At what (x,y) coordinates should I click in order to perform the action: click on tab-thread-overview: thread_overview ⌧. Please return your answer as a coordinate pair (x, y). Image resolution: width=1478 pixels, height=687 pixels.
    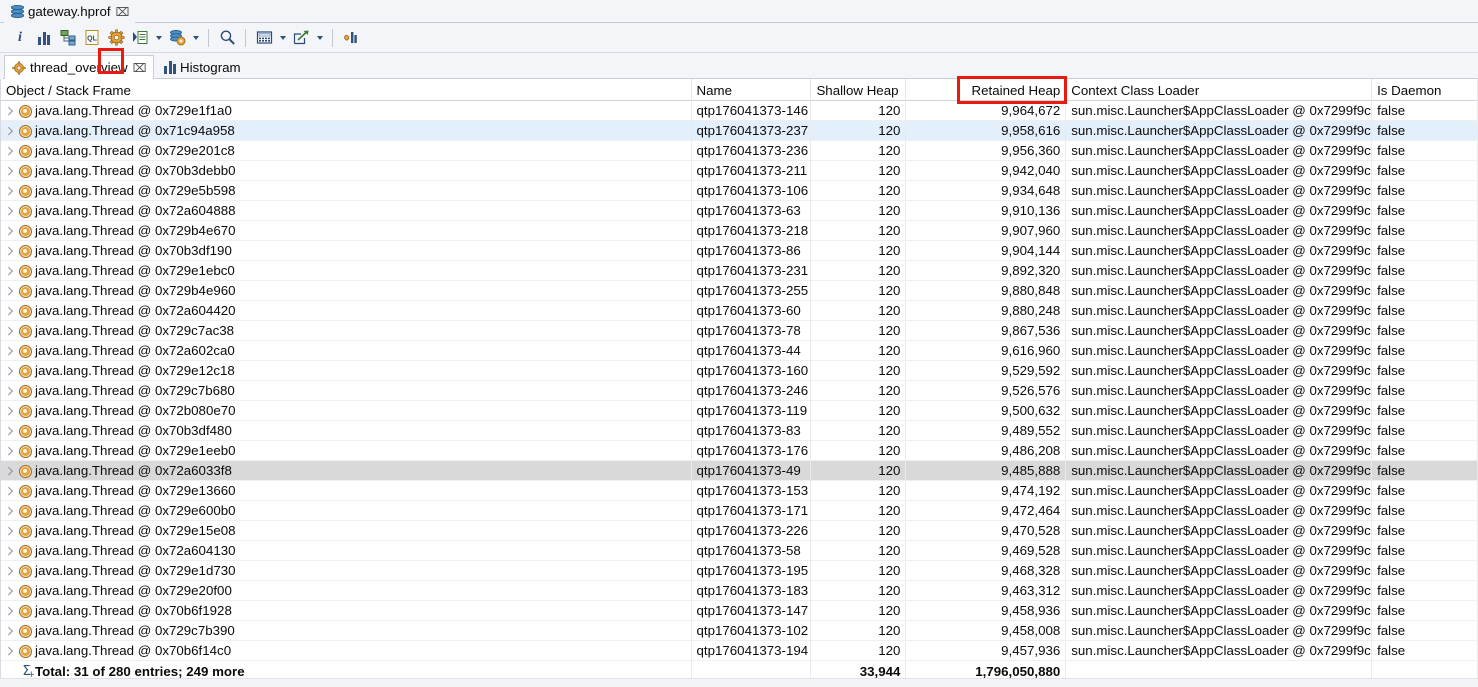
    Looking at the image, I should click on (79, 67).